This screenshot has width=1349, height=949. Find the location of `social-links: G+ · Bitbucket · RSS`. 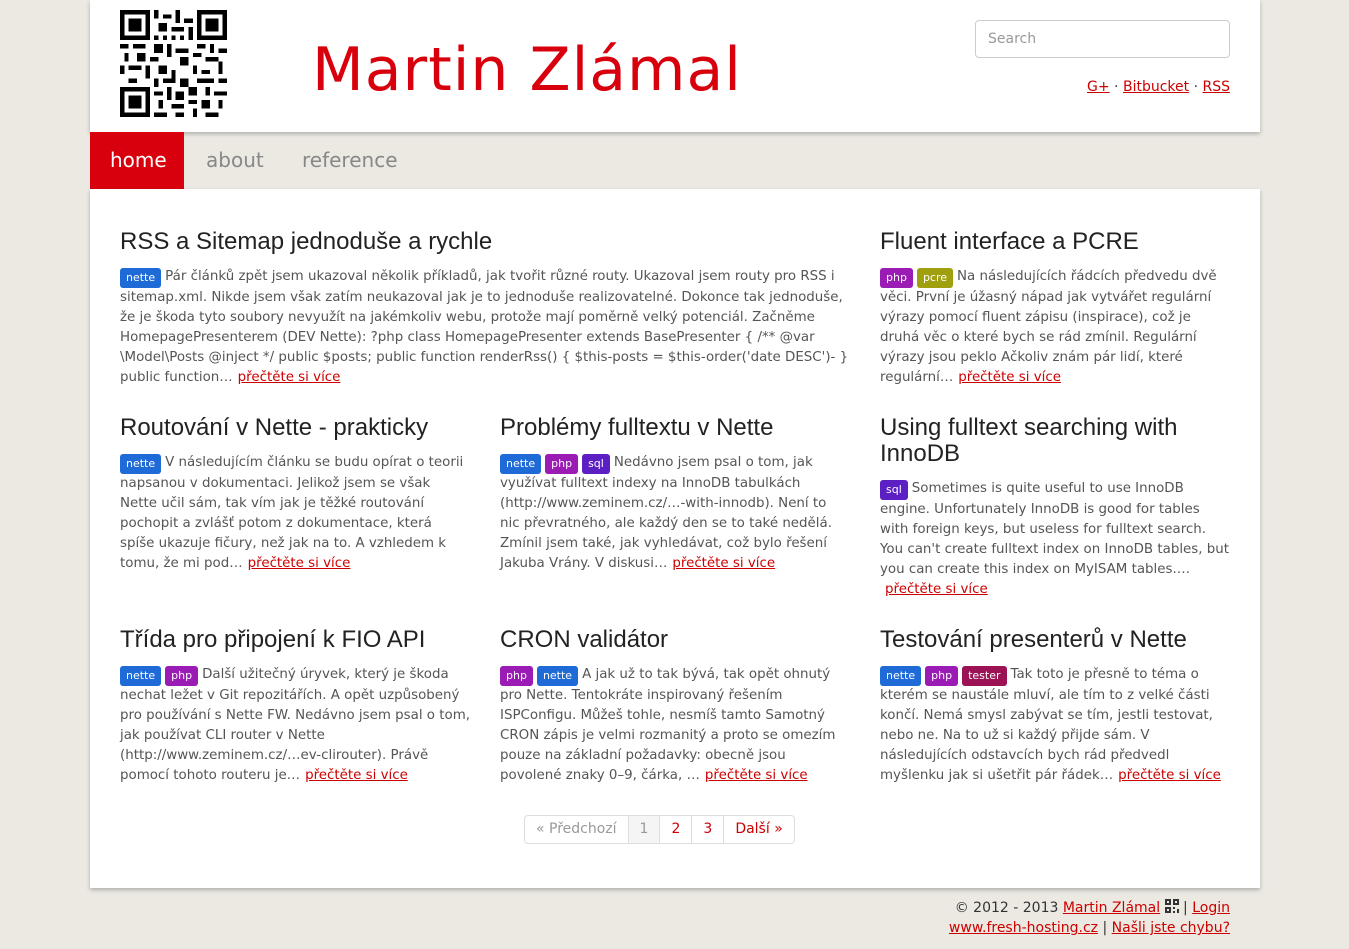

social-links: G+ · Bitbucket · RSS is located at coordinates (1158, 87).